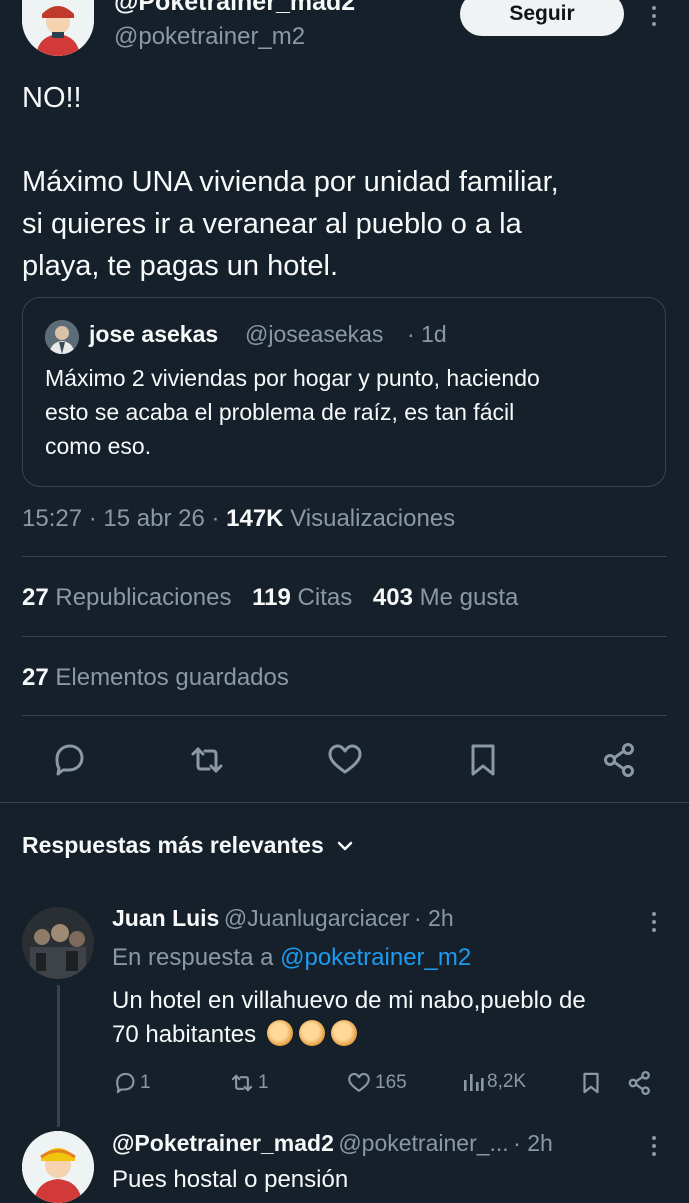 This screenshot has width=689, height=1203. I want to click on quoted-author-name: jose asekas, so click(154, 334).